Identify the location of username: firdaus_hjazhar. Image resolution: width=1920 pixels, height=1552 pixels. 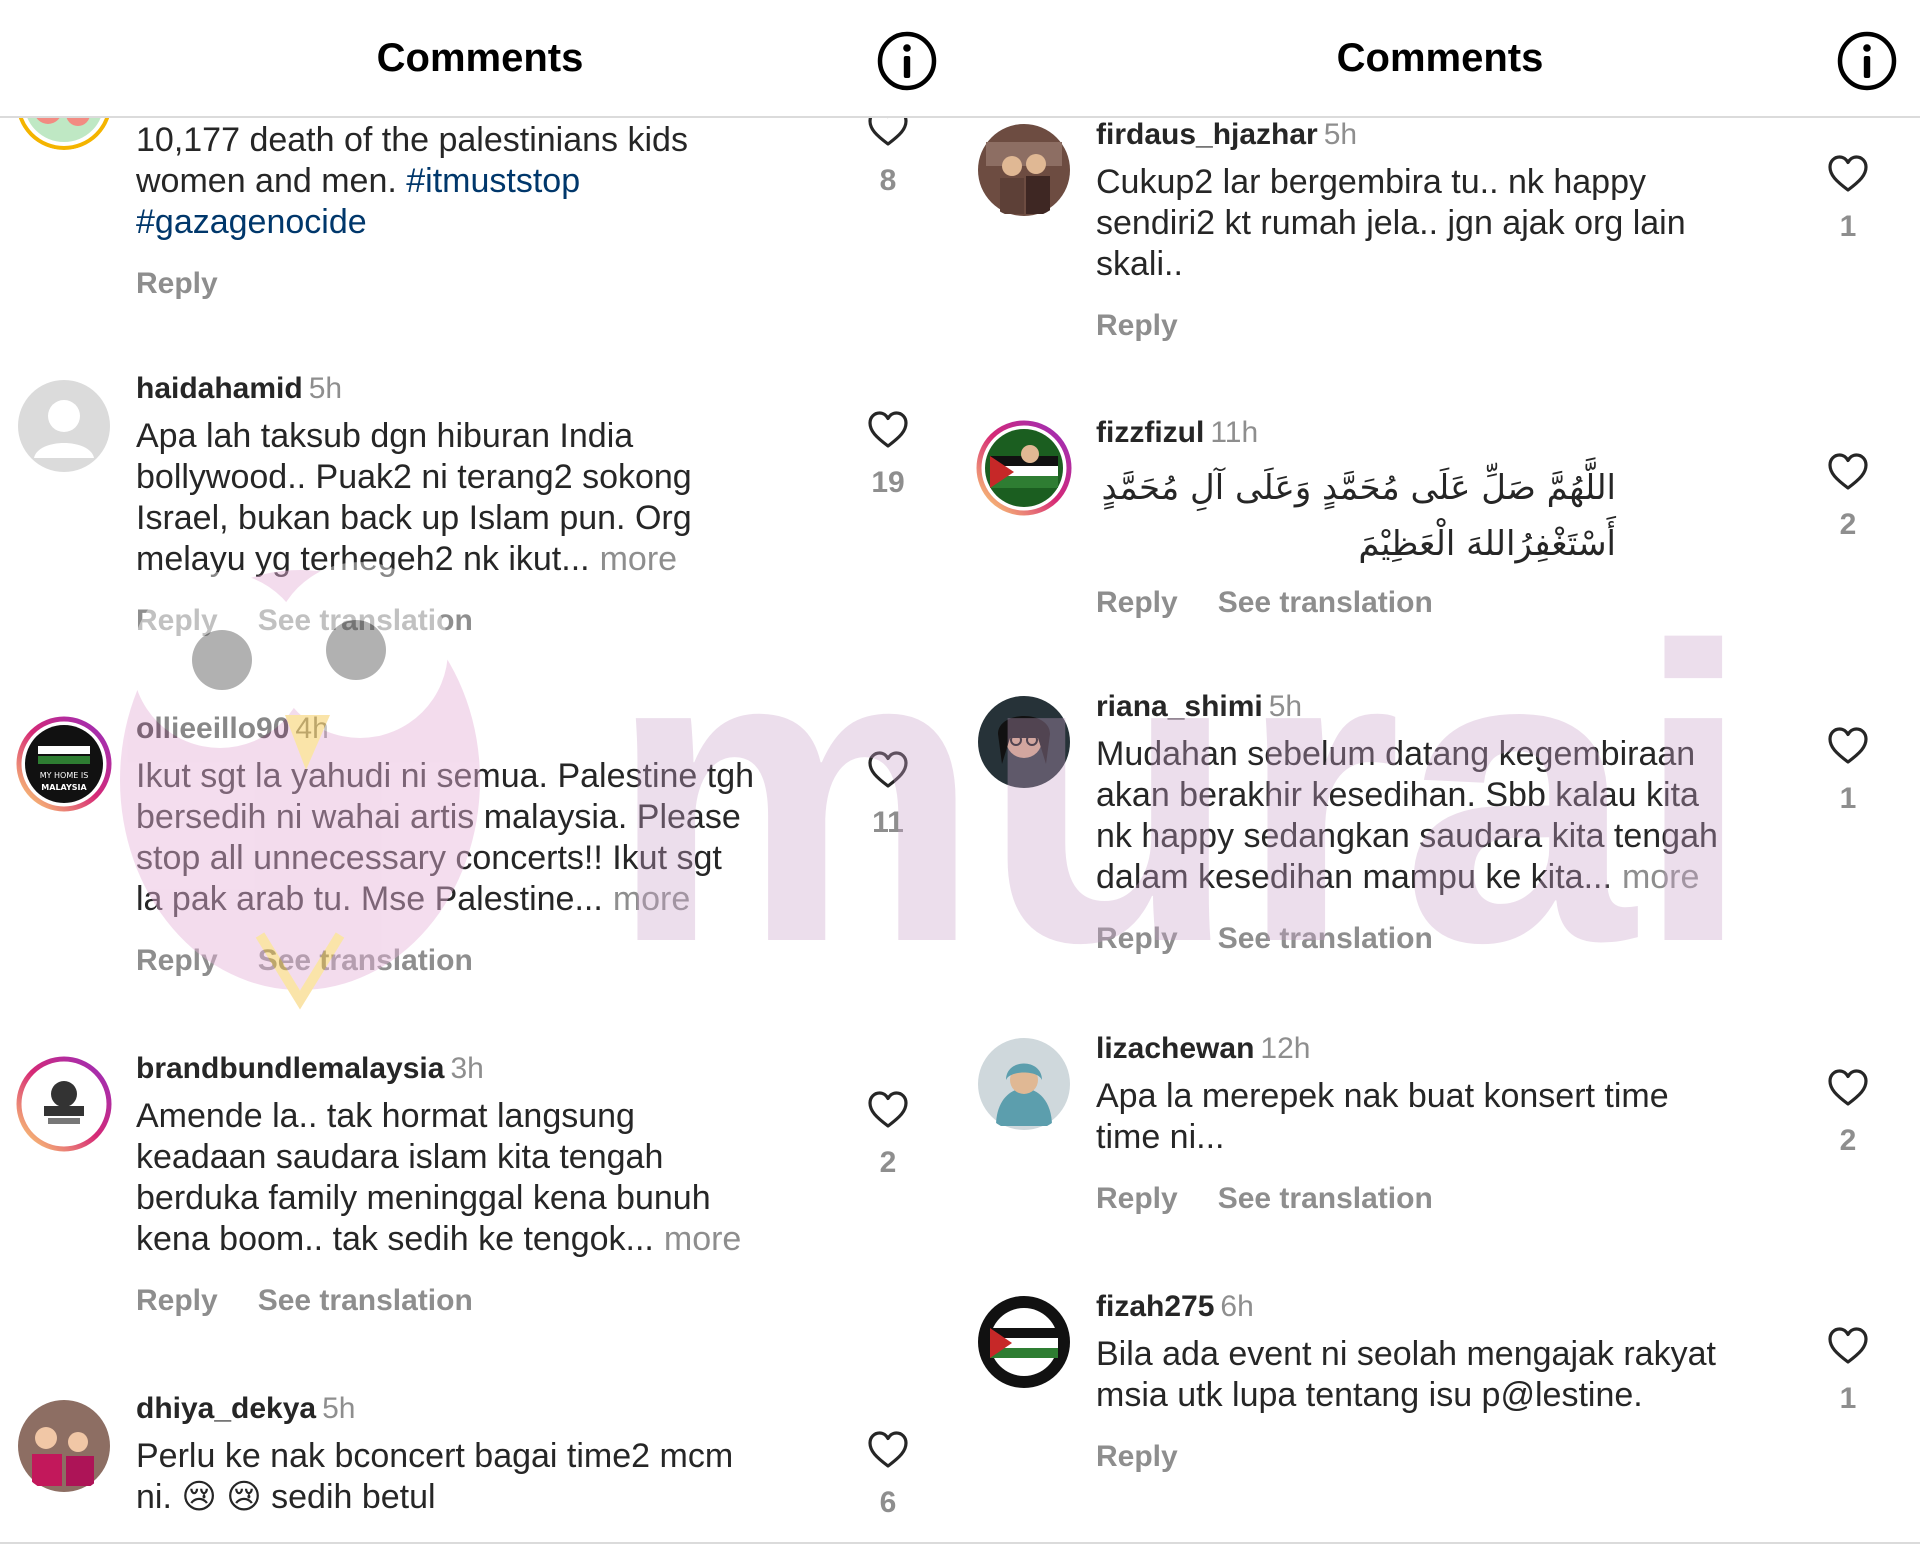
(1207, 134).